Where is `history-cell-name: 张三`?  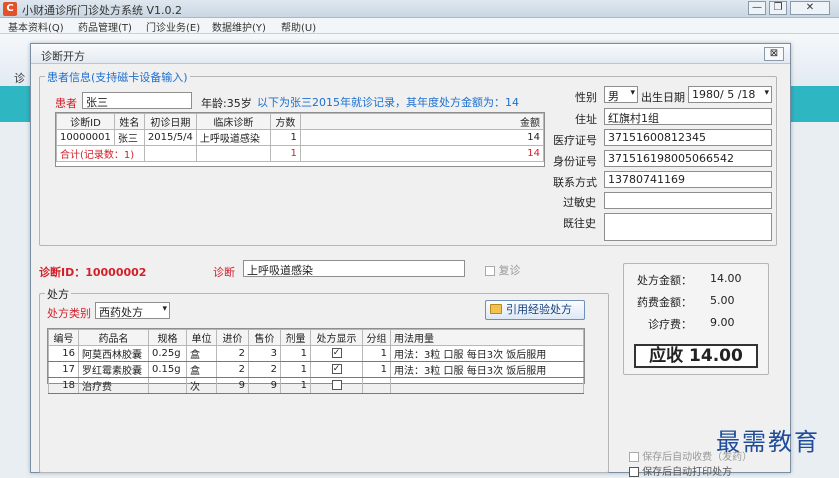
history-cell-name: 张三 is located at coordinates (129, 137).